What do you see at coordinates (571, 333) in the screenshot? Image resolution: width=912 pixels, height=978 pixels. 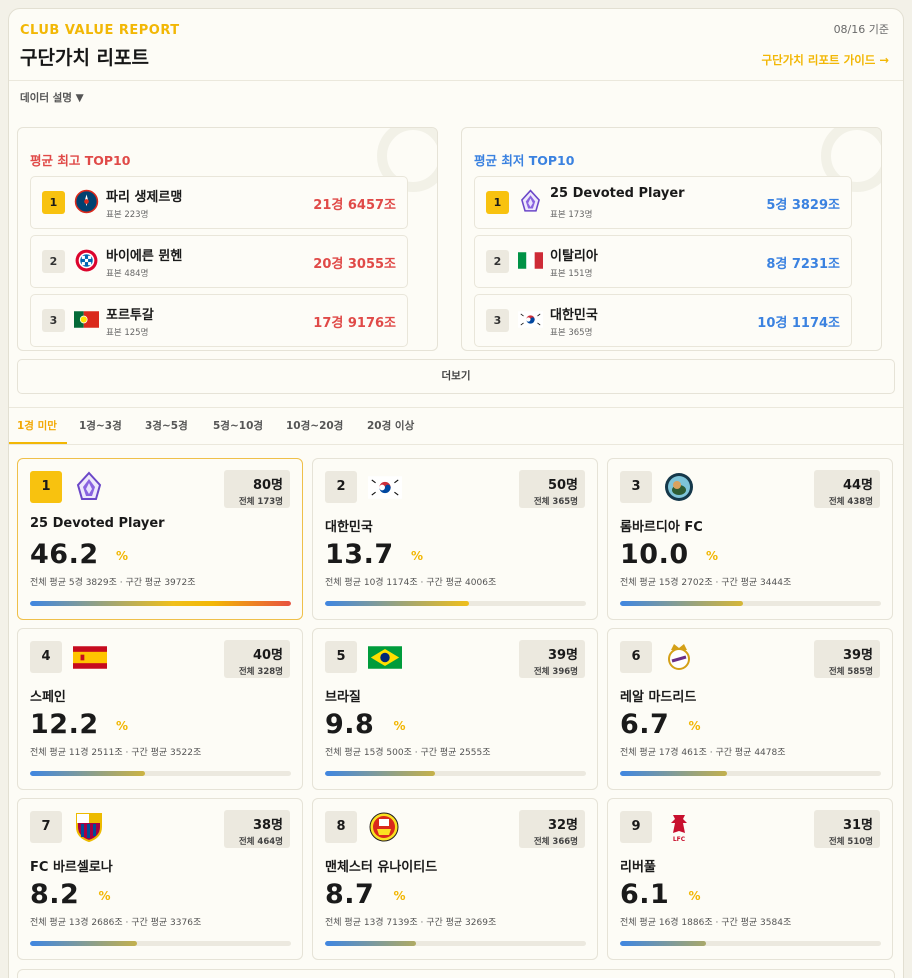 I see `rank-sample: 표본 365명` at bounding box center [571, 333].